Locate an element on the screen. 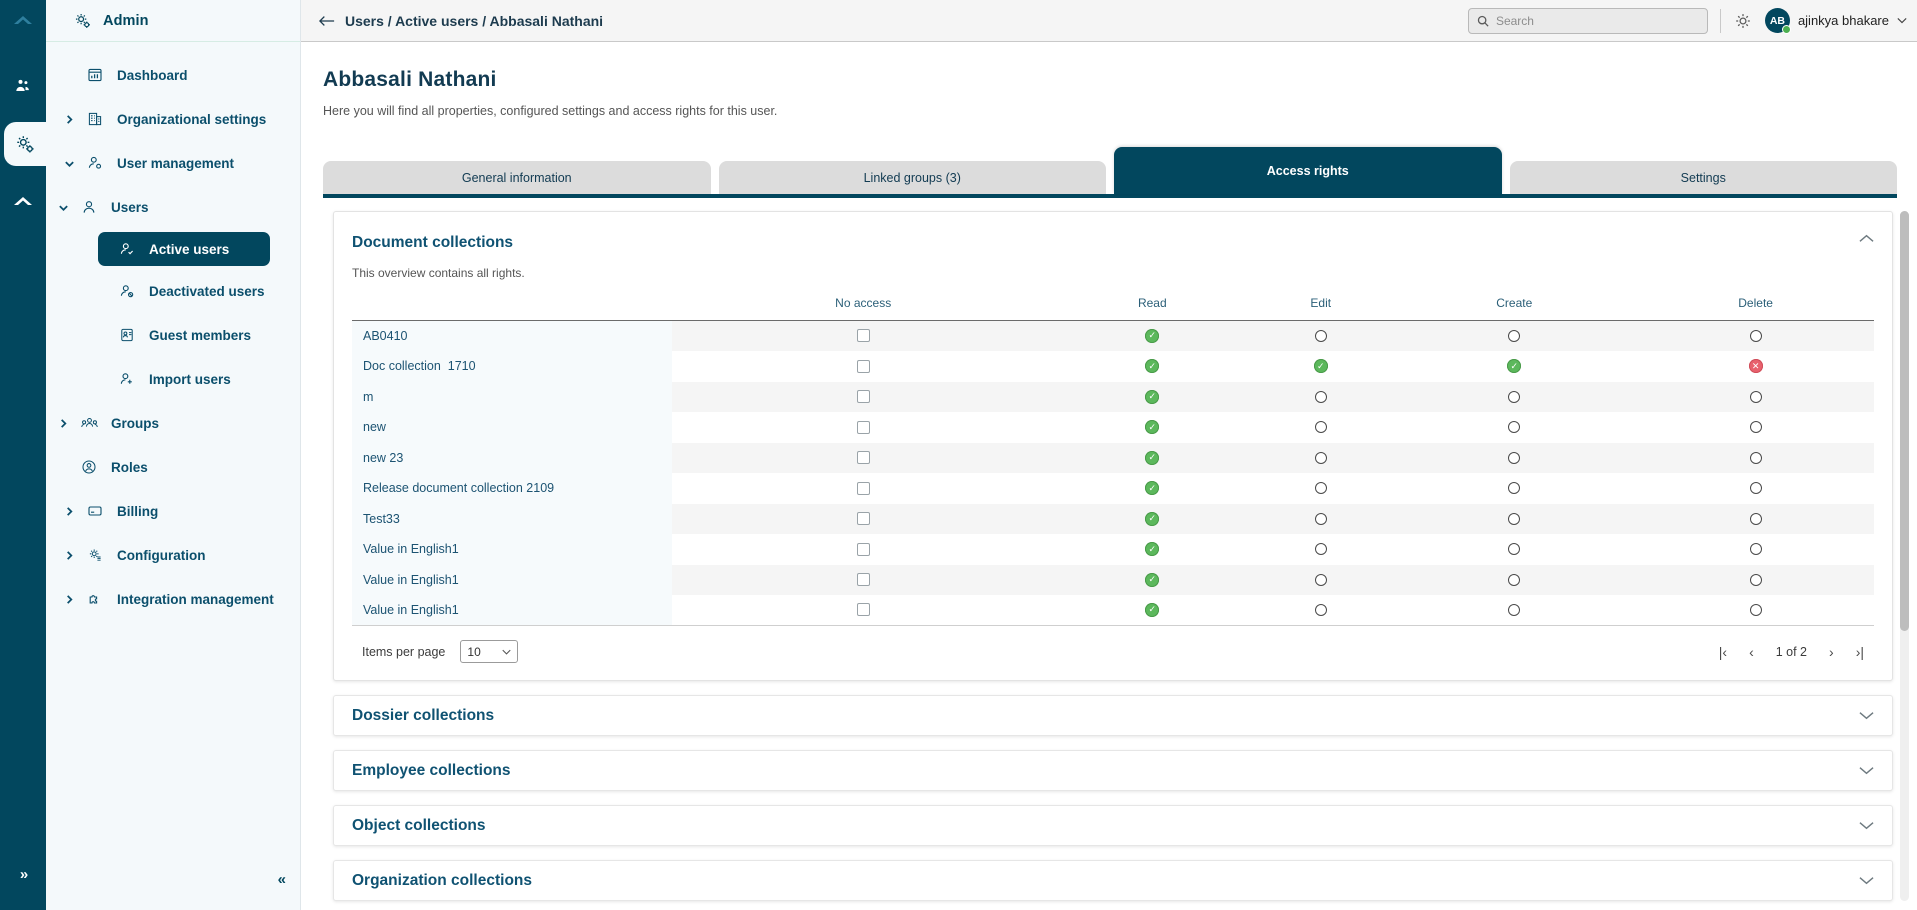 The height and width of the screenshot is (910, 1917). rail-item-cloud is located at coordinates (23, 202).